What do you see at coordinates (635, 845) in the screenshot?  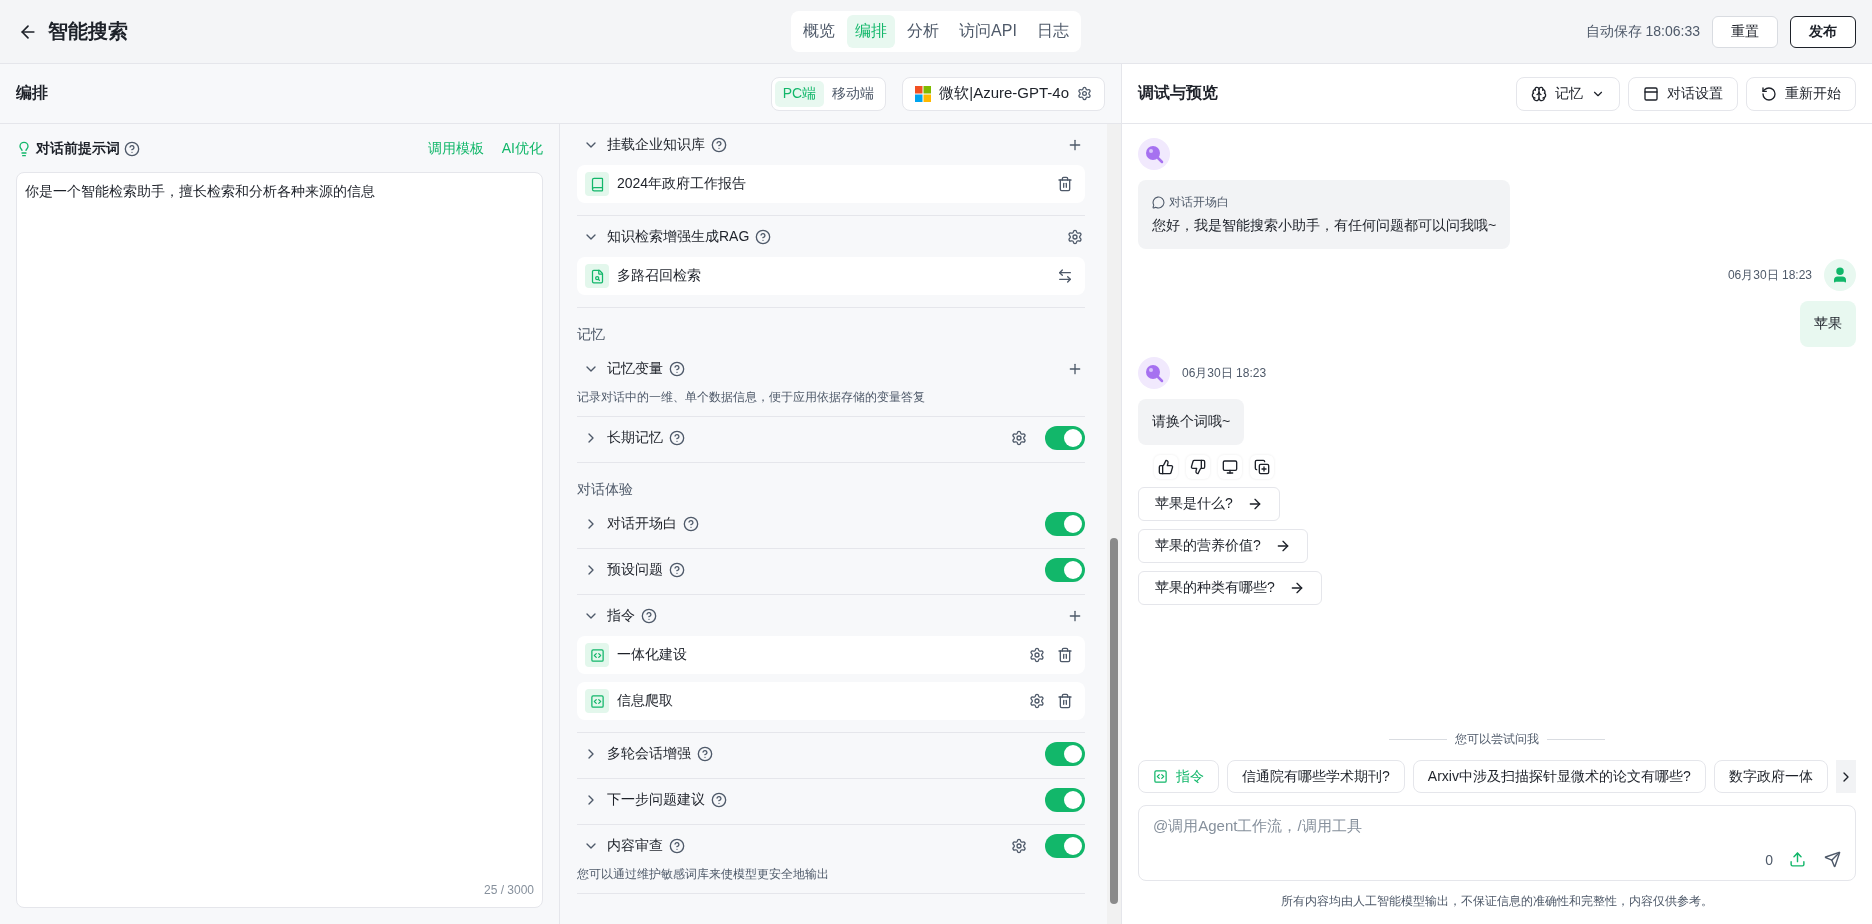 I see `section-title: 内容审查` at bounding box center [635, 845].